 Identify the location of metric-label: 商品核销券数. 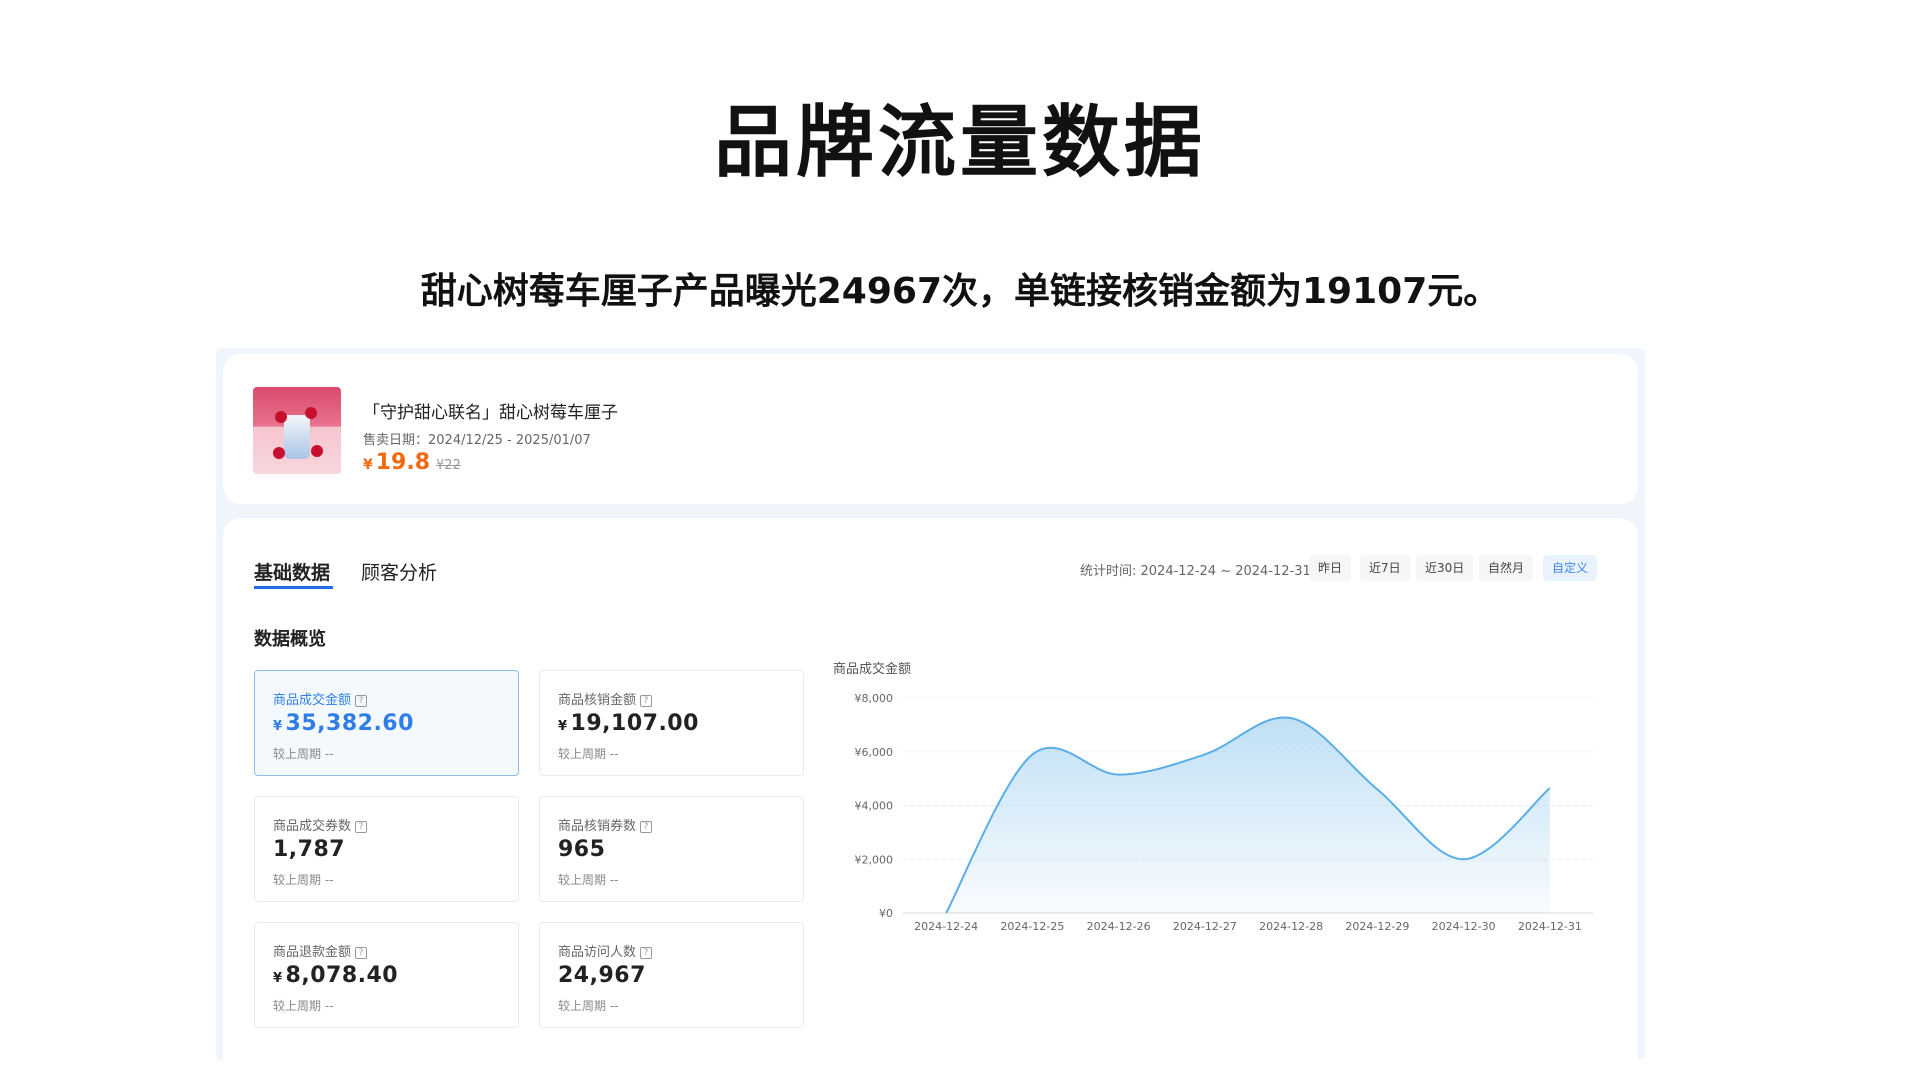
(597, 826).